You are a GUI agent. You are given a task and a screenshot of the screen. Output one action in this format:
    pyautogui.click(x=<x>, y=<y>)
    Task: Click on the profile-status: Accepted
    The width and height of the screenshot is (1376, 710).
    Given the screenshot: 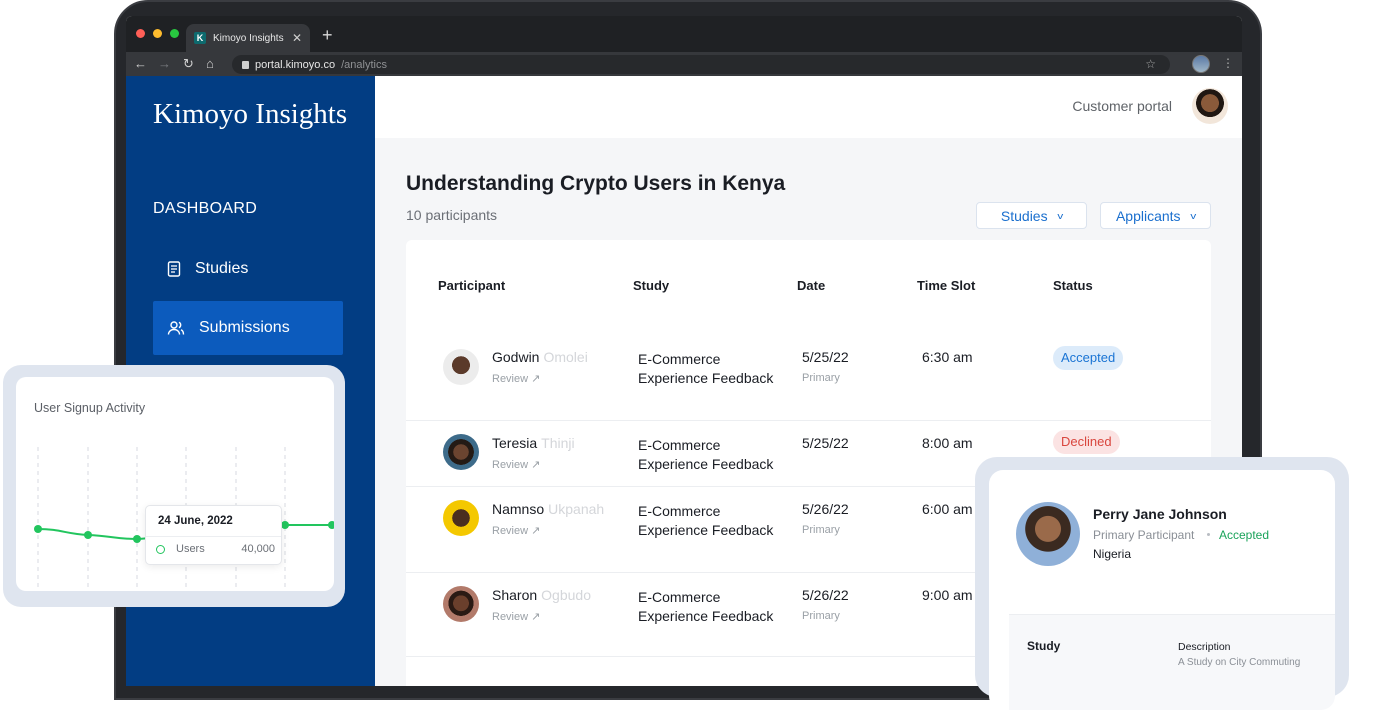 What is the action you would take?
    pyautogui.click(x=1244, y=535)
    